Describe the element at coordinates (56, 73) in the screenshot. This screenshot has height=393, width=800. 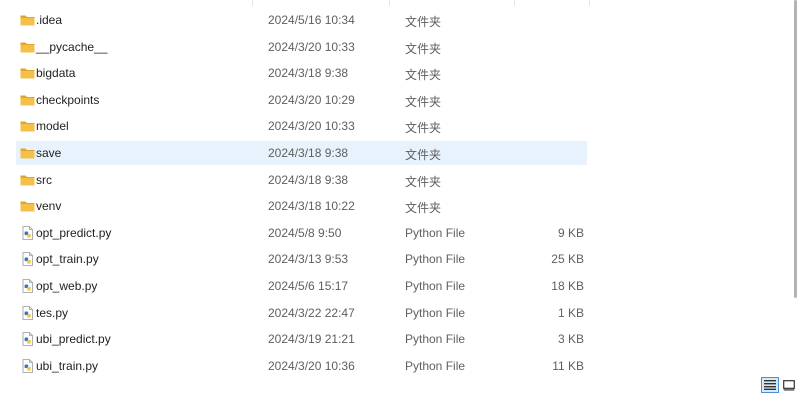
I see `file-name: bigdata` at that location.